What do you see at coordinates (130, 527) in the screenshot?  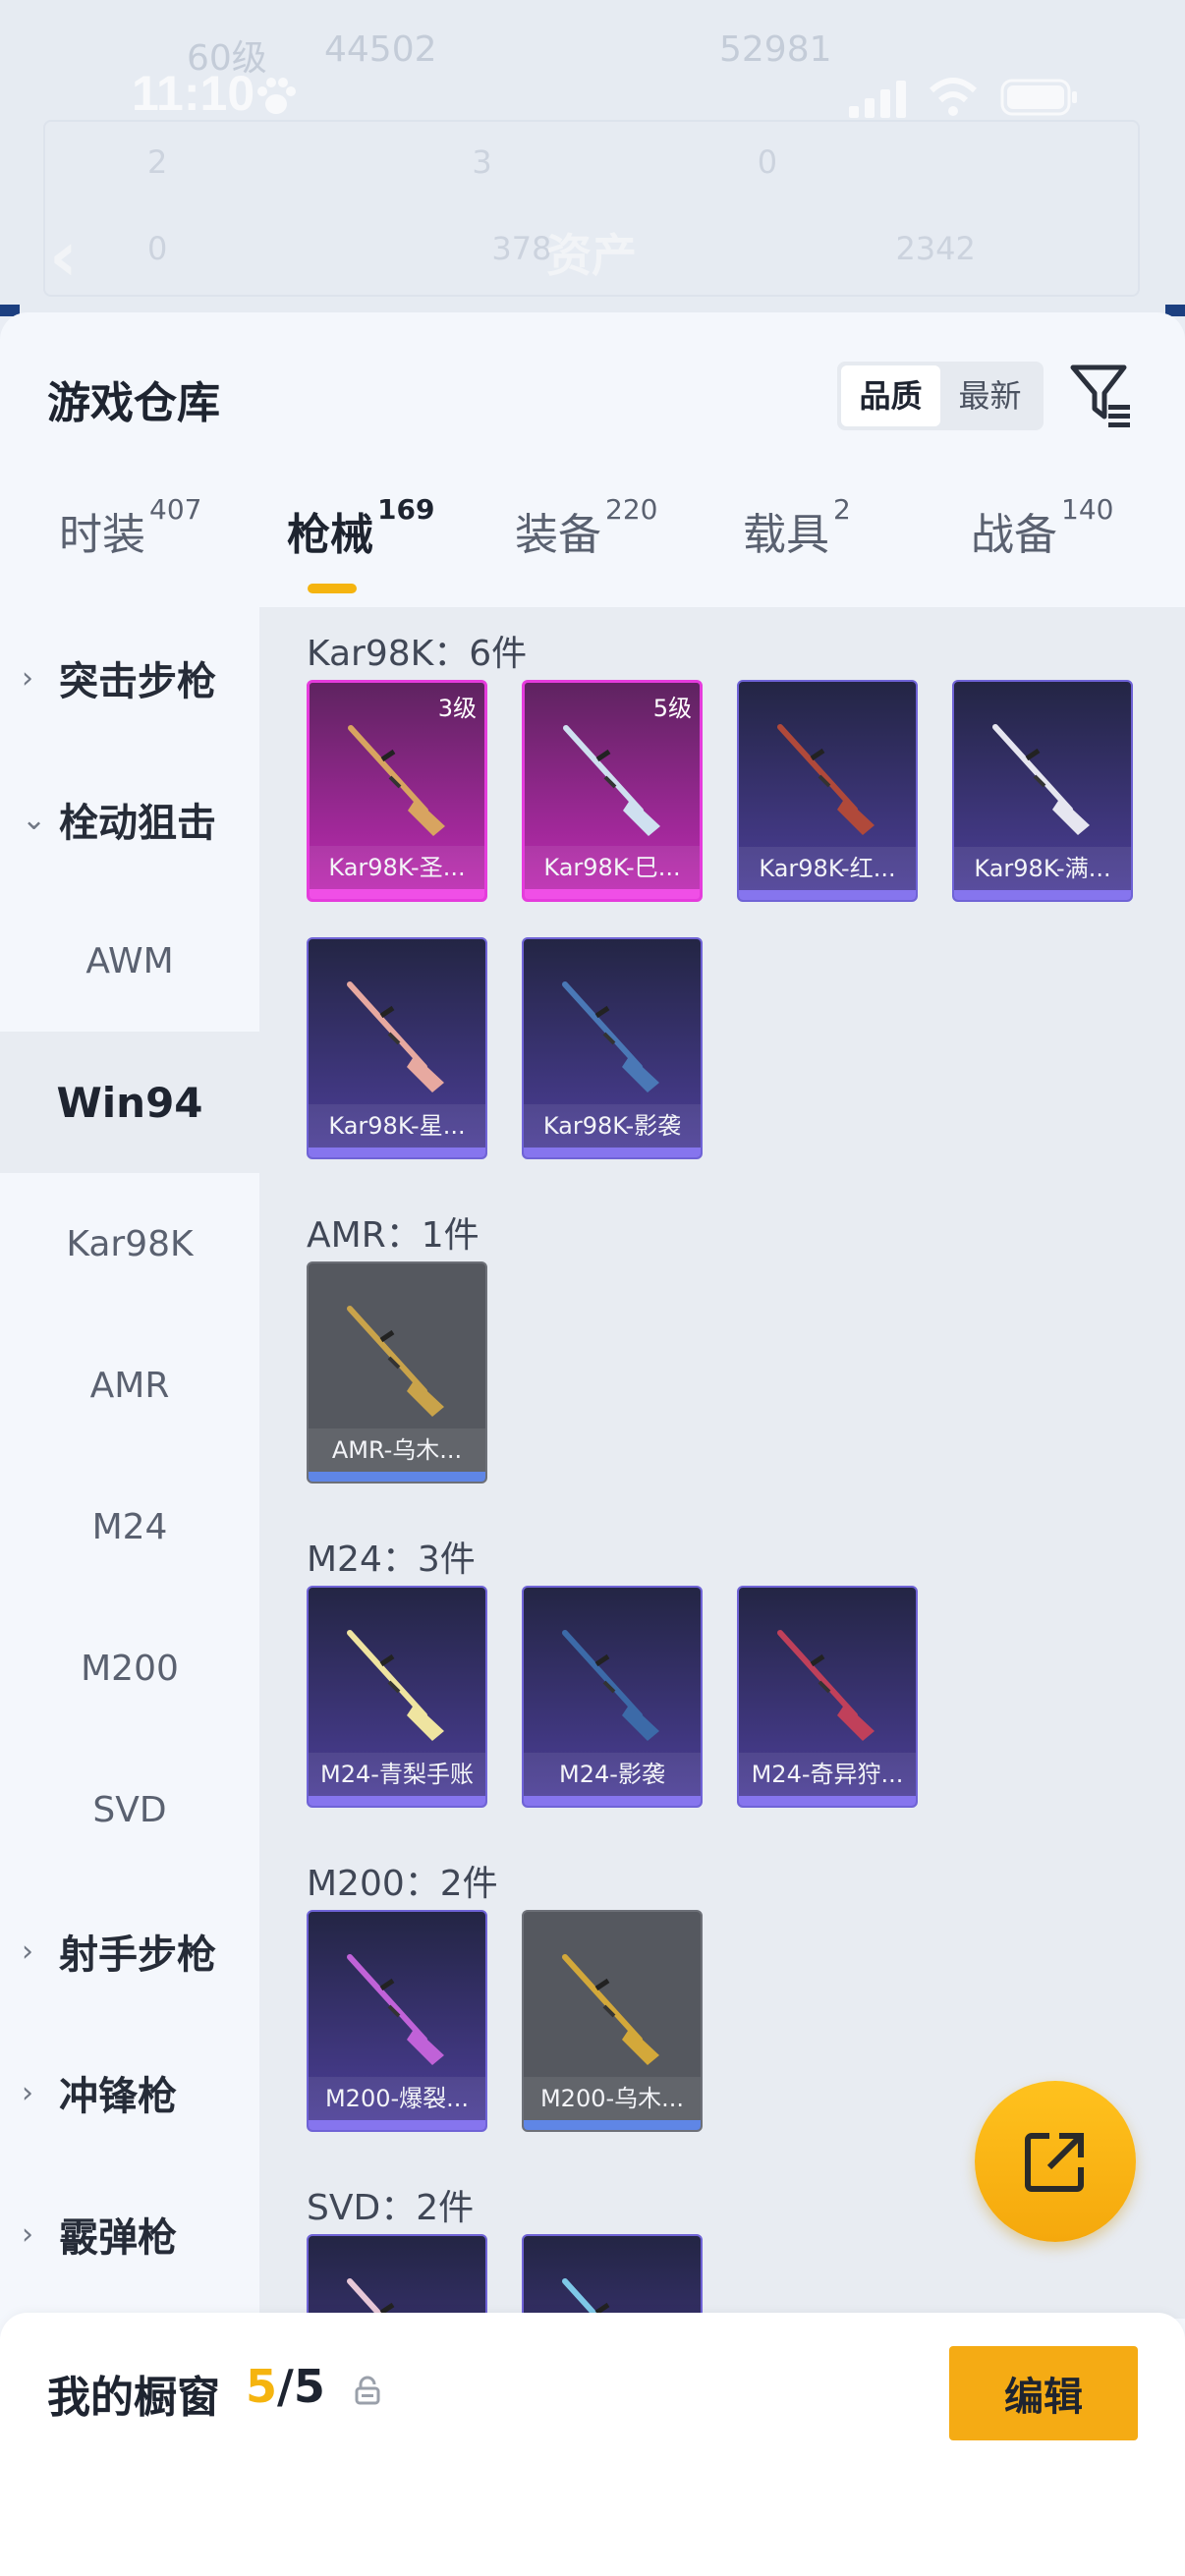 I see `tab-fashion: 时装407` at bounding box center [130, 527].